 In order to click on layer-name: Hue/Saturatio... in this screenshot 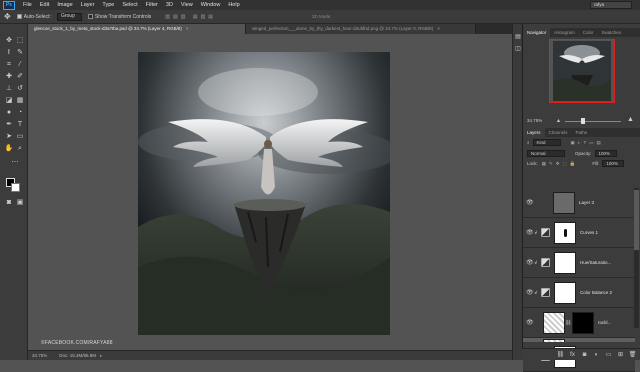, I will do `click(595, 262)`.